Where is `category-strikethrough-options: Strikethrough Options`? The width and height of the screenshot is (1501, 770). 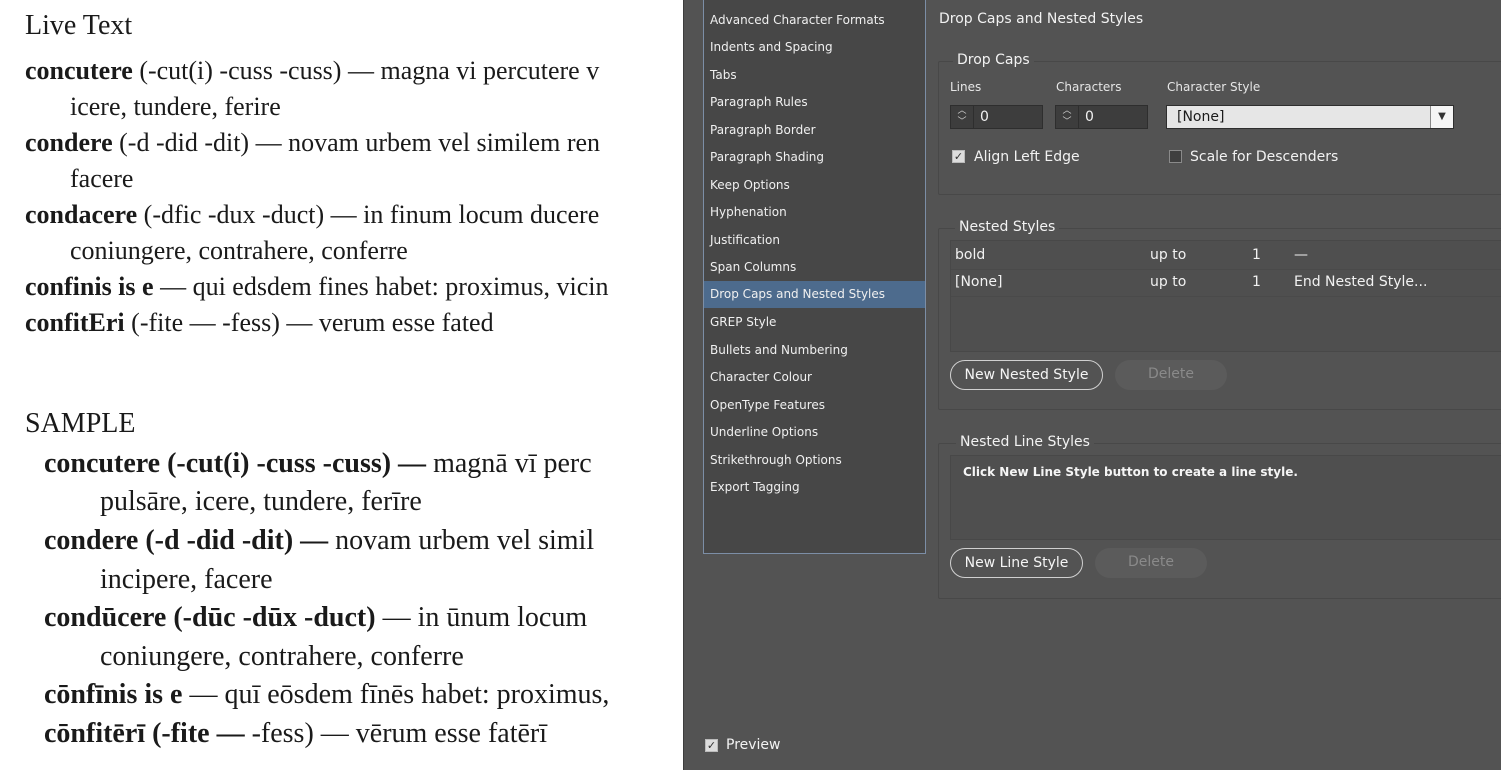
category-strikethrough-options: Strikethrough Options is located at coordinates (814, 460).